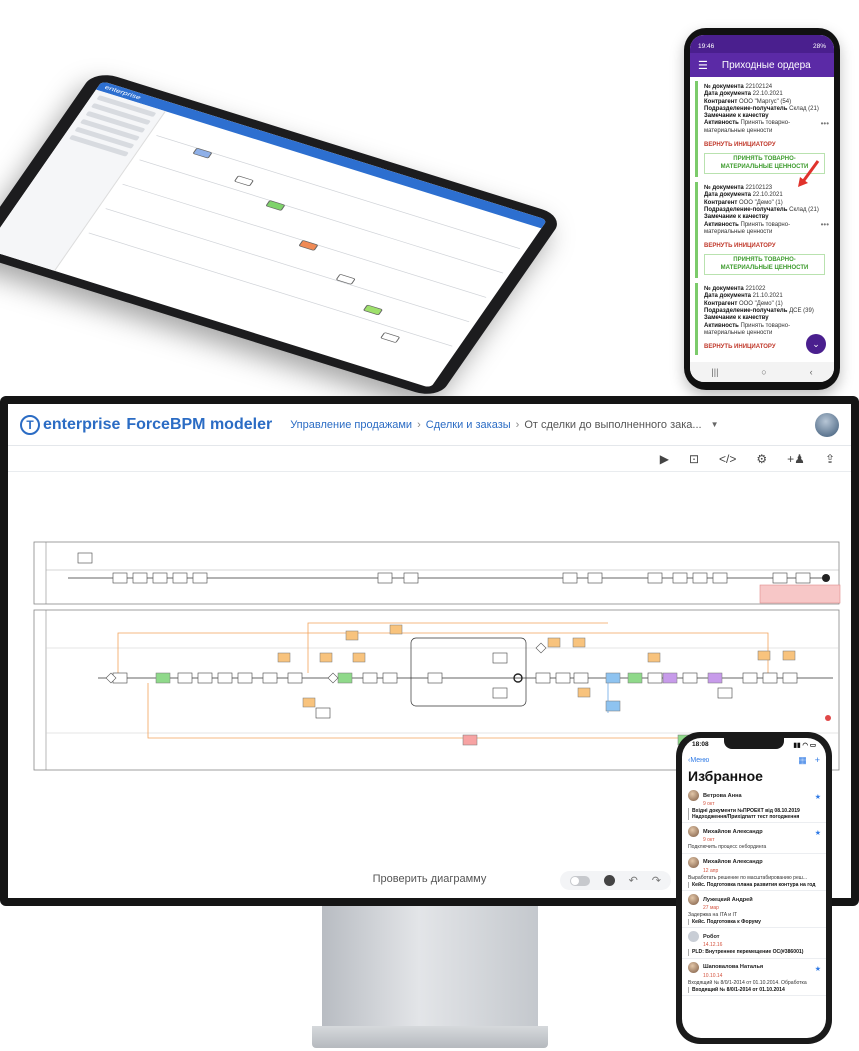  I want to click on chevron-down-icon: ⌄, so click(816, 343).